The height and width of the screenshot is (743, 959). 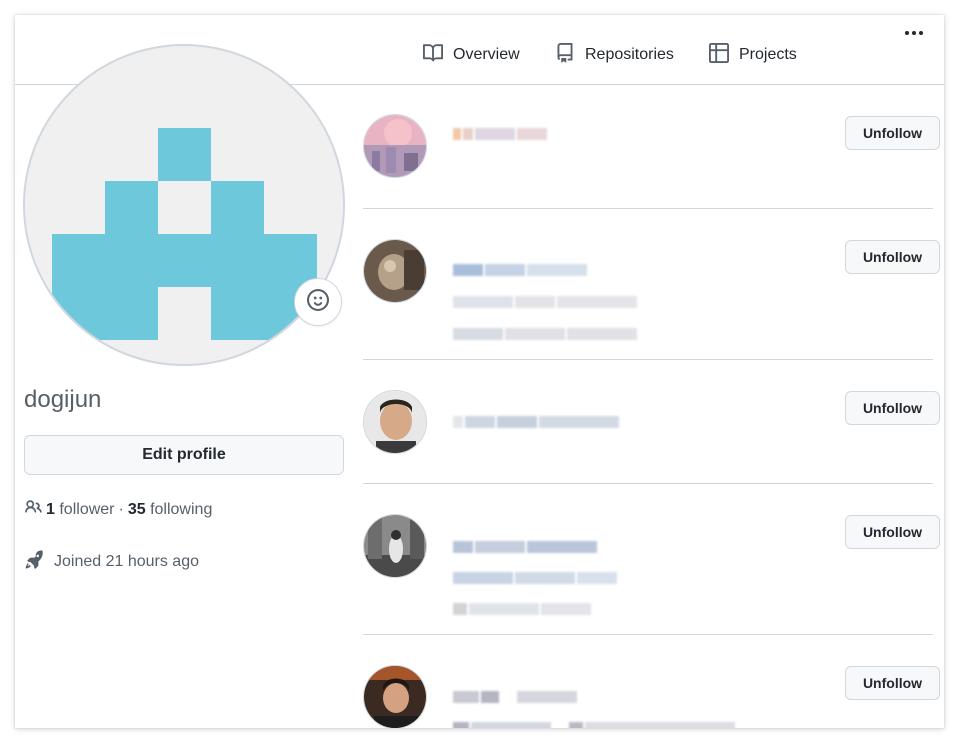 I want to click on table-icon, so click(x=719, y=55).